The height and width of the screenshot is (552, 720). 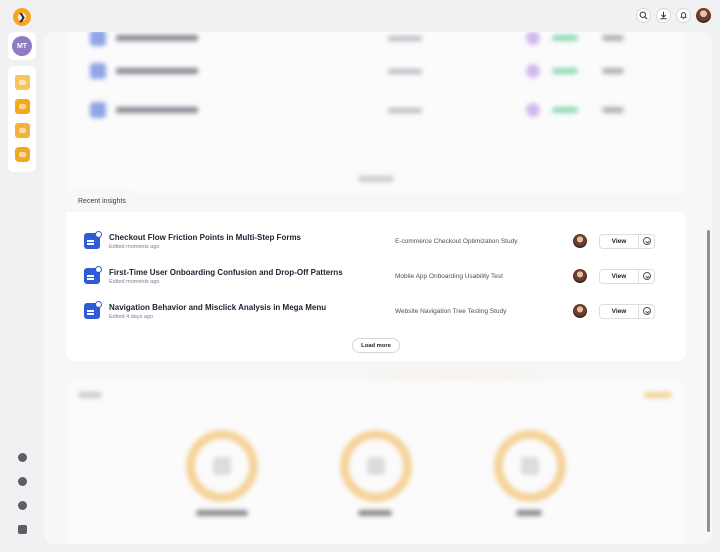 I want to click on user-card-icon, so click(x=22, y=130).